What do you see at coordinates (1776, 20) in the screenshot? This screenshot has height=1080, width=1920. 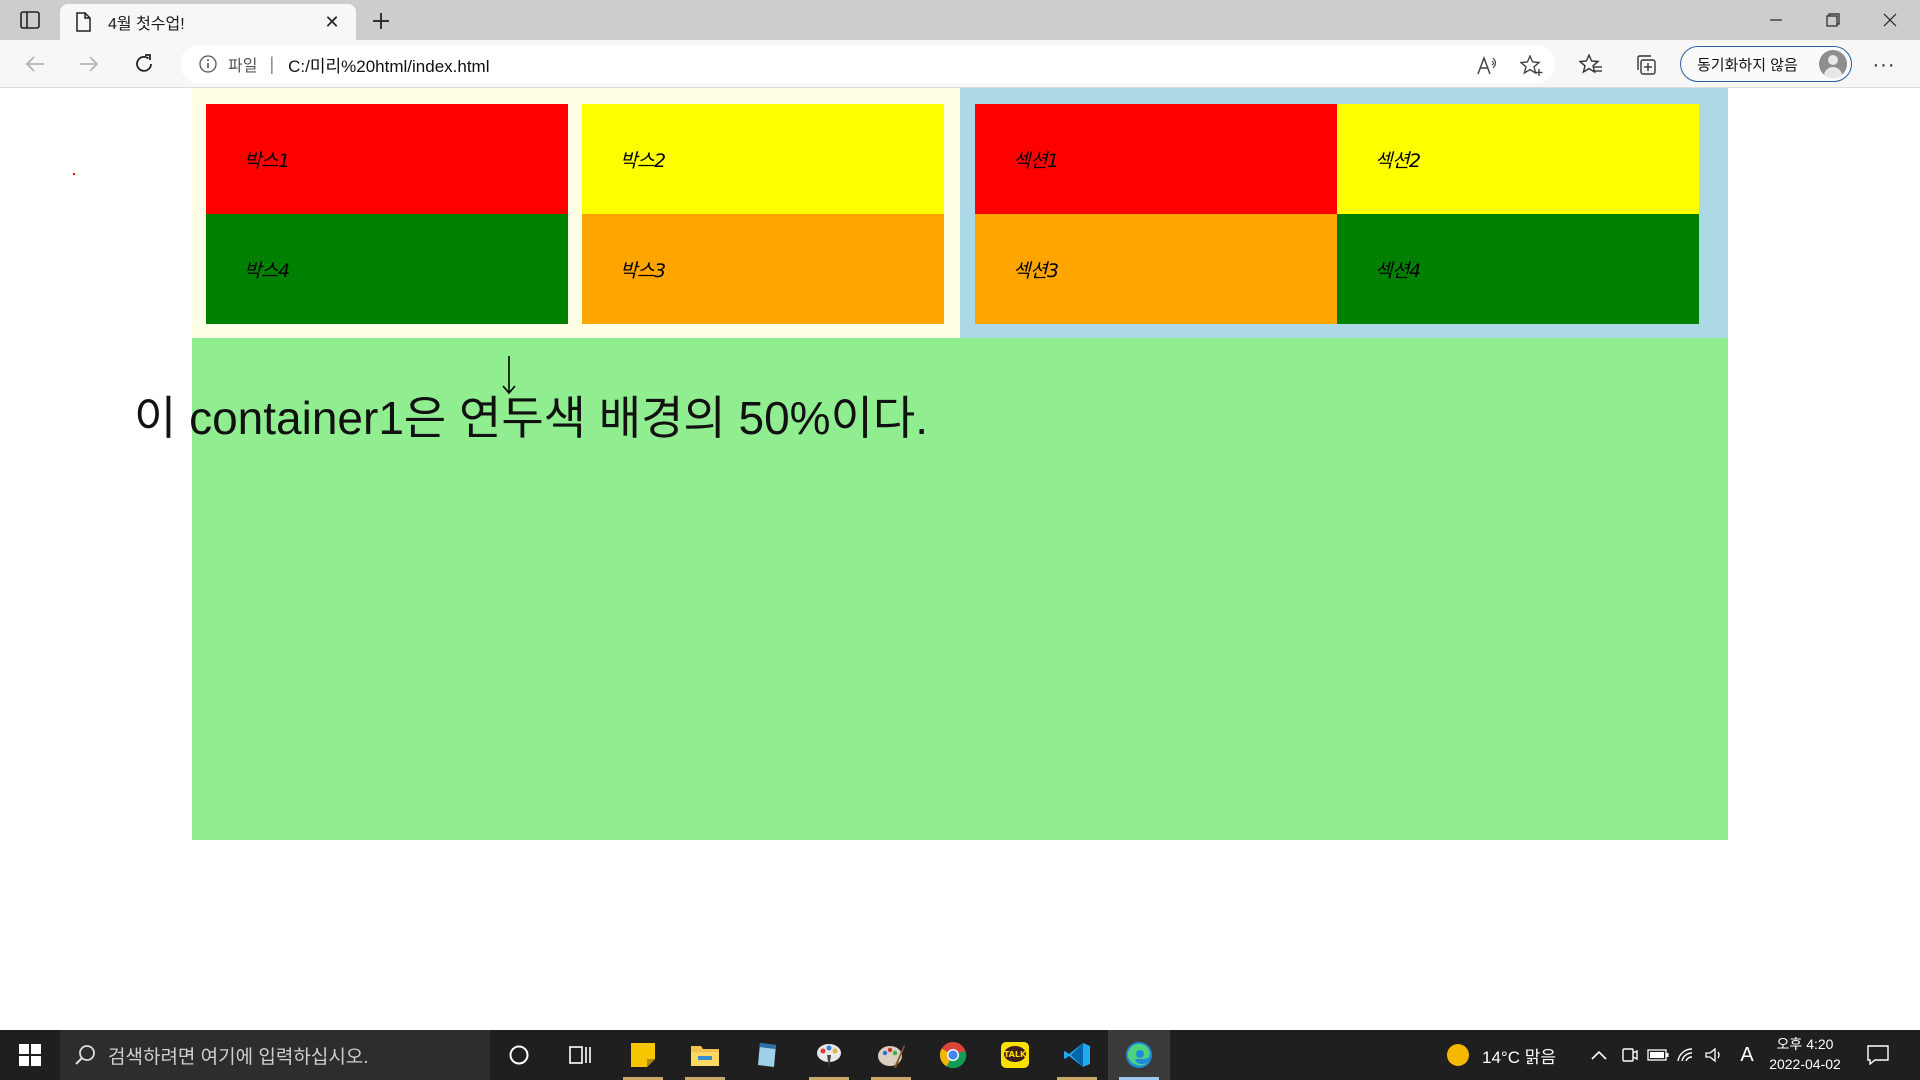 I see `minimize-button` at bounding box center [1776, 20].